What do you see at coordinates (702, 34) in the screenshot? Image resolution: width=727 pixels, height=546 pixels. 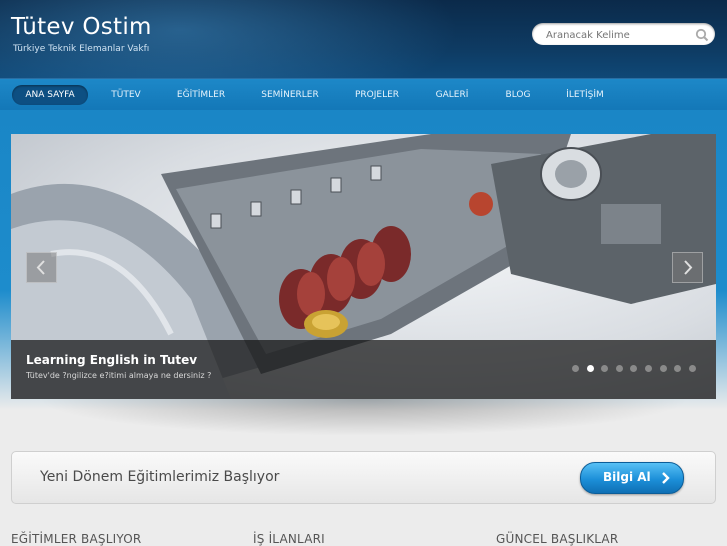 I see `search-icon` at bounding box center [702, 34].